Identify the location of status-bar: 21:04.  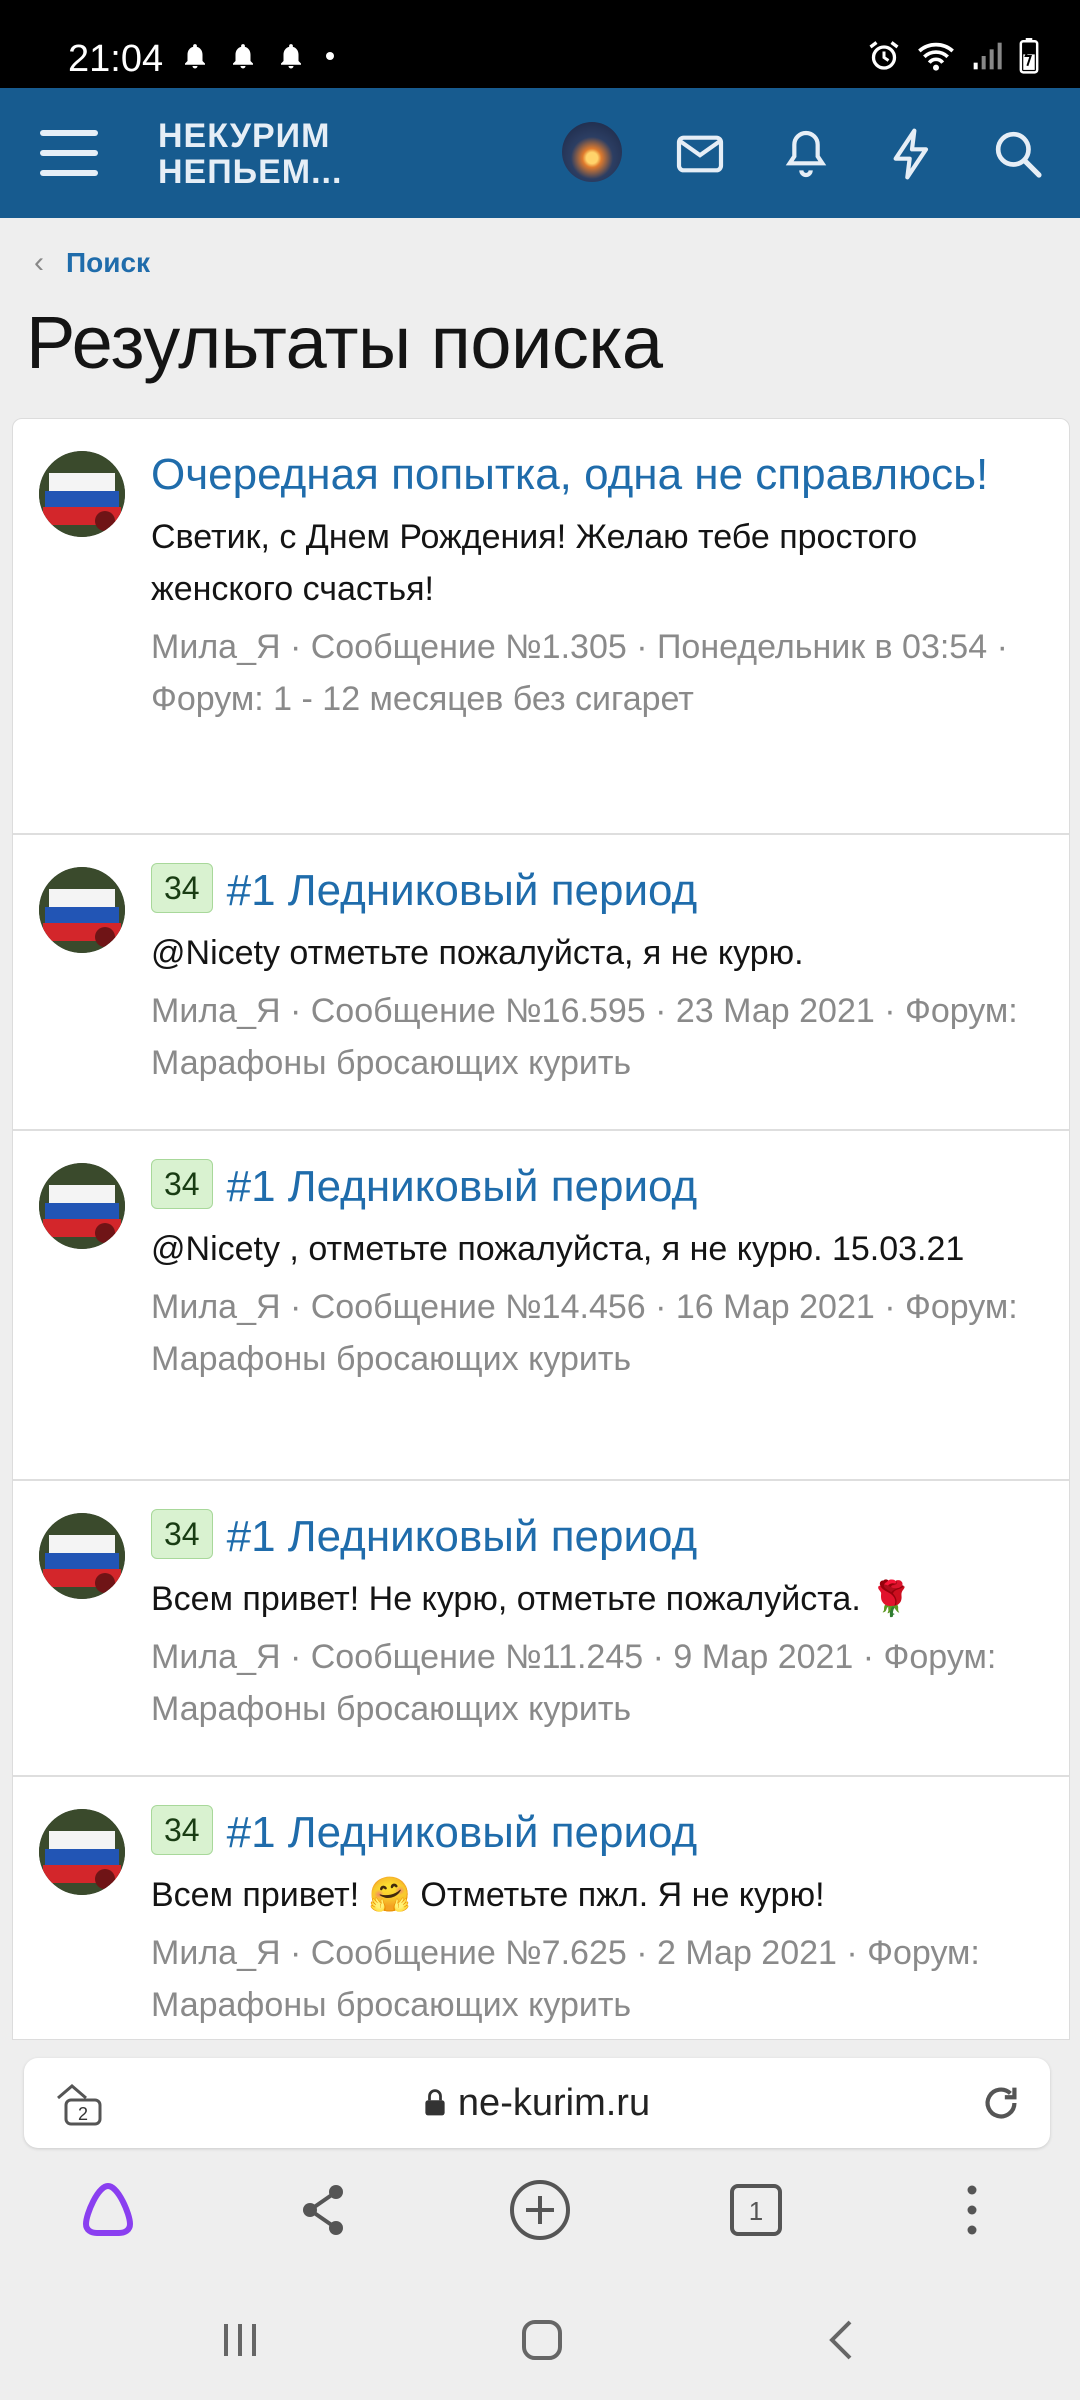
(540, 44).